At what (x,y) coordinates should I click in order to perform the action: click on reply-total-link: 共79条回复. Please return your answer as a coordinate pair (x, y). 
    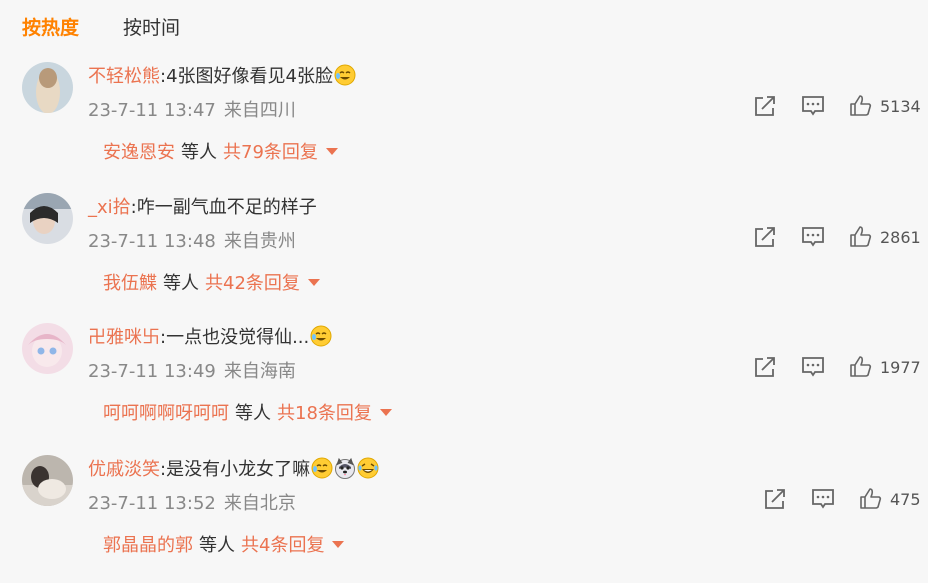
    Looking at the image, I should click on (270, 152).